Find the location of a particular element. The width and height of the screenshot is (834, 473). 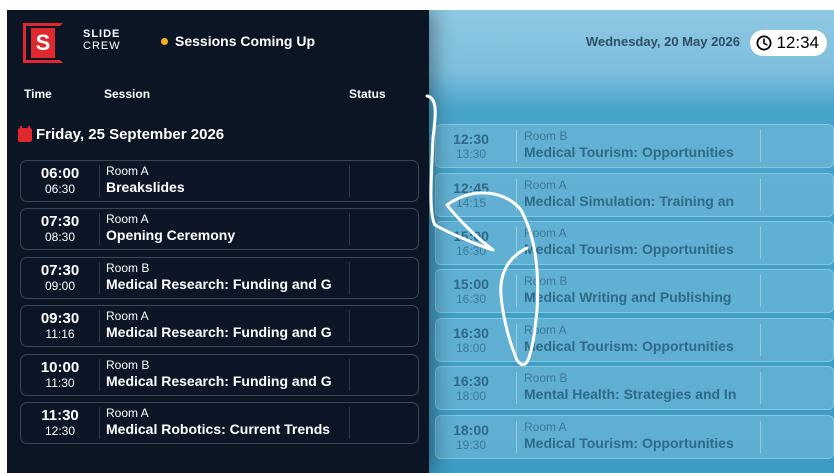

current-time: 12:34 is located at coordinates (797, 42).